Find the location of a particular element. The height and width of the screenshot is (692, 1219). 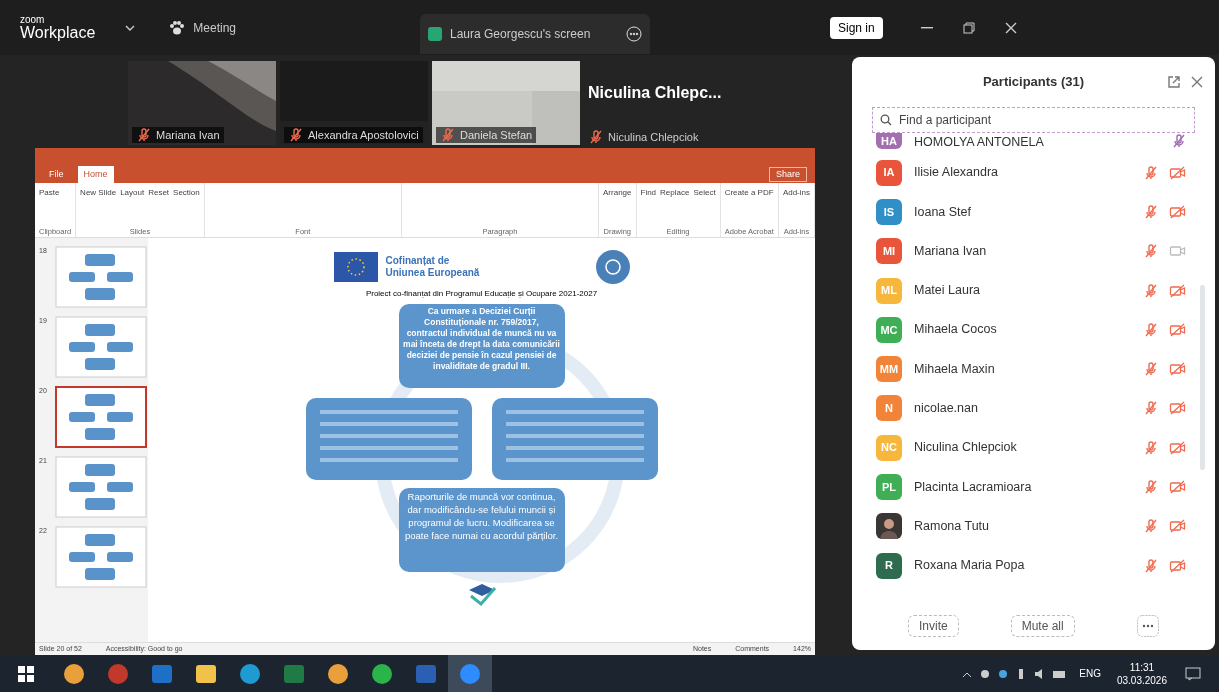

ribbon-button: Find is located at coordinates (648, 192).